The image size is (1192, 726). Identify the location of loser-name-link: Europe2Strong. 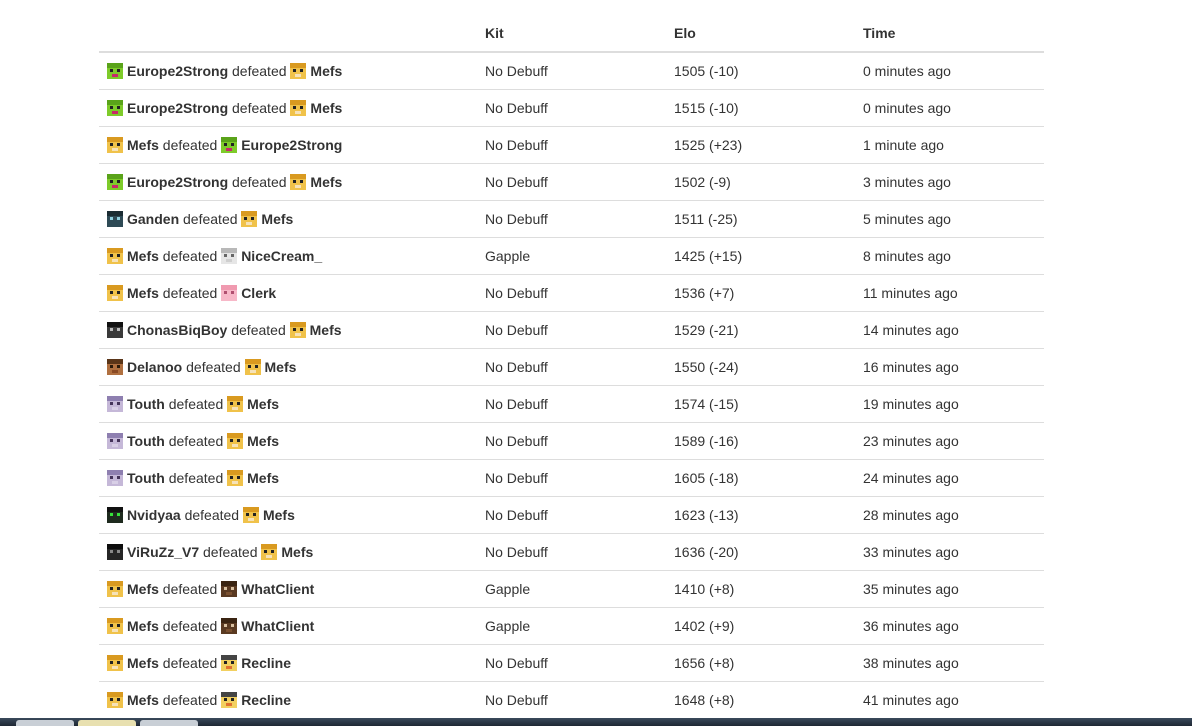
(291, 145).